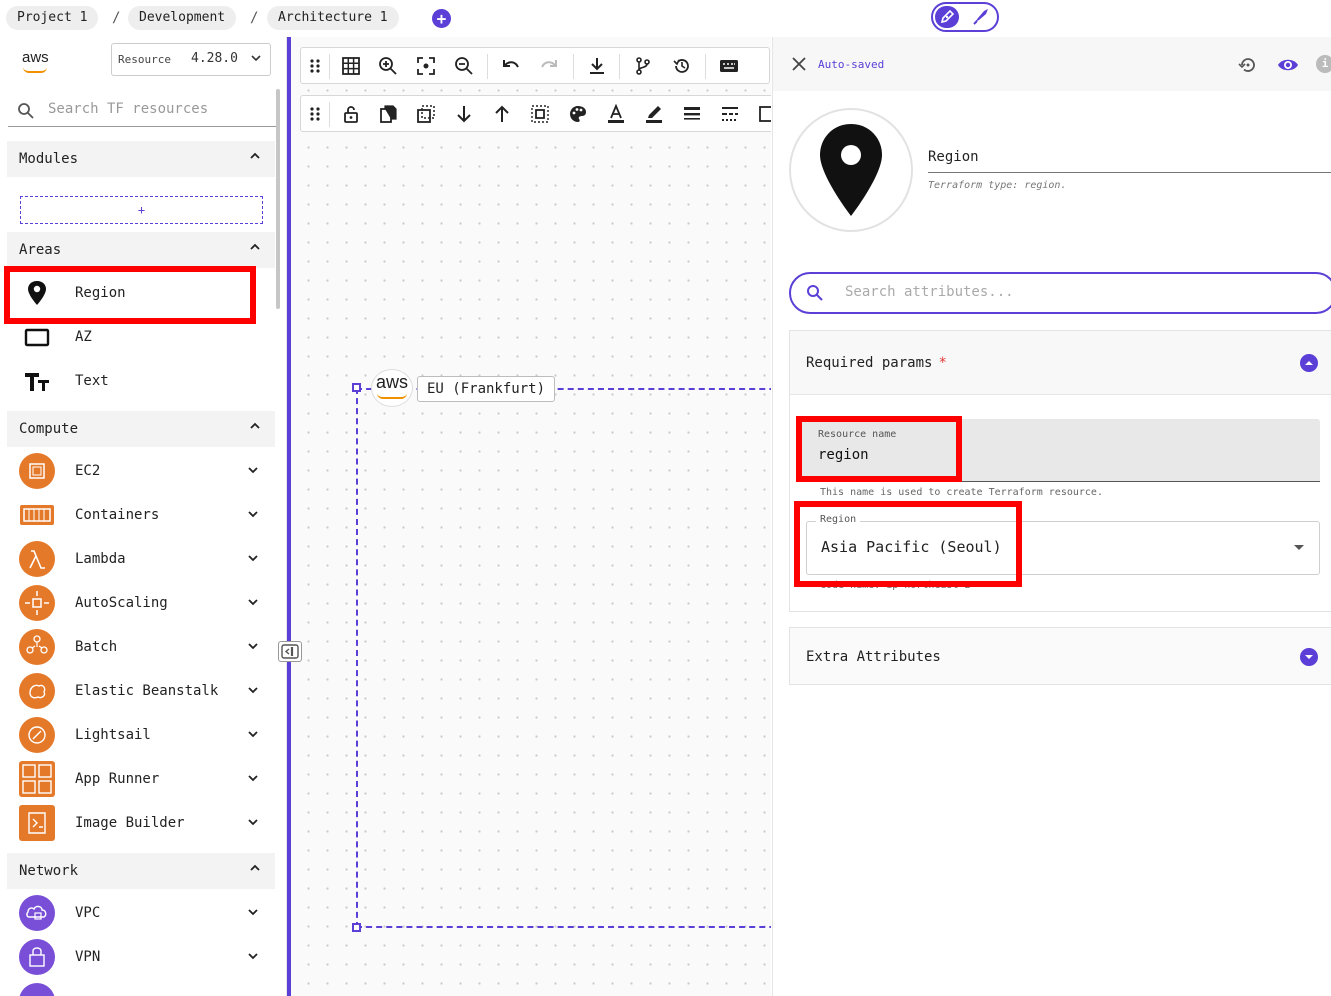 The width and height of the screenshot is (1331, 996). I want to click on aws-logo-text: aws, so click(392, 382).